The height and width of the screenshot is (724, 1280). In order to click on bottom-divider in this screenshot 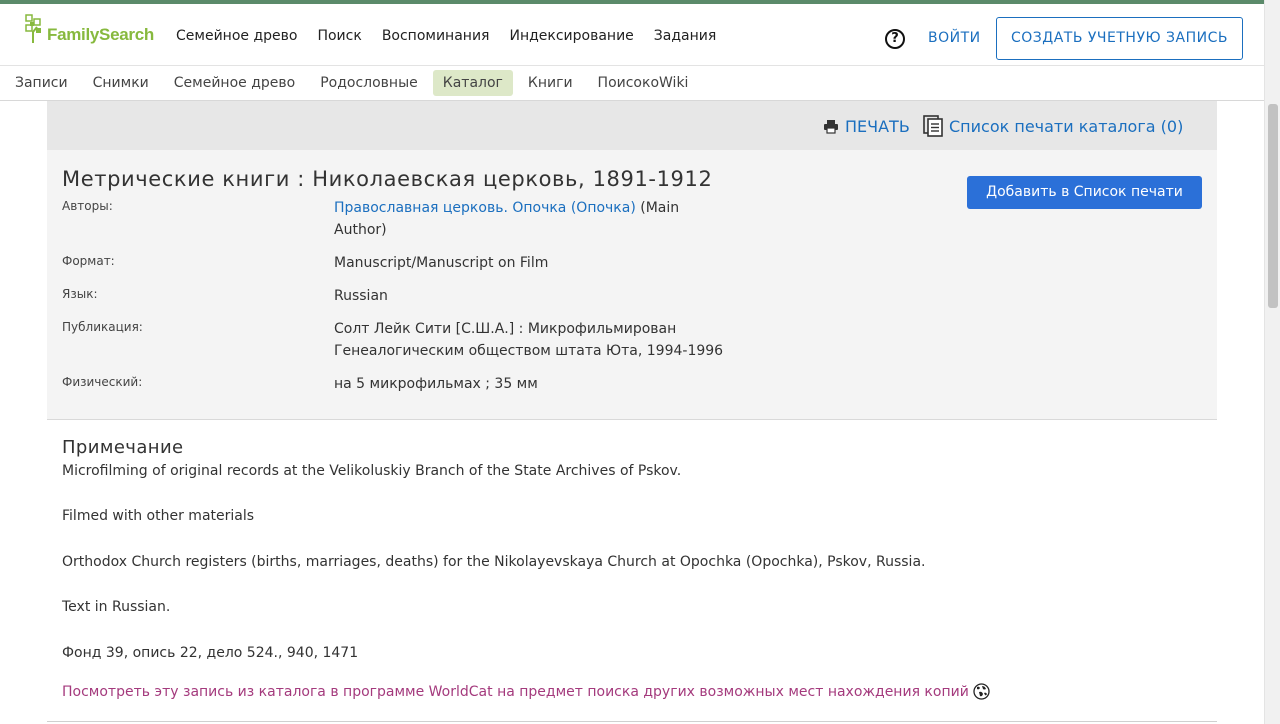, I will do `click(632, 721)`.